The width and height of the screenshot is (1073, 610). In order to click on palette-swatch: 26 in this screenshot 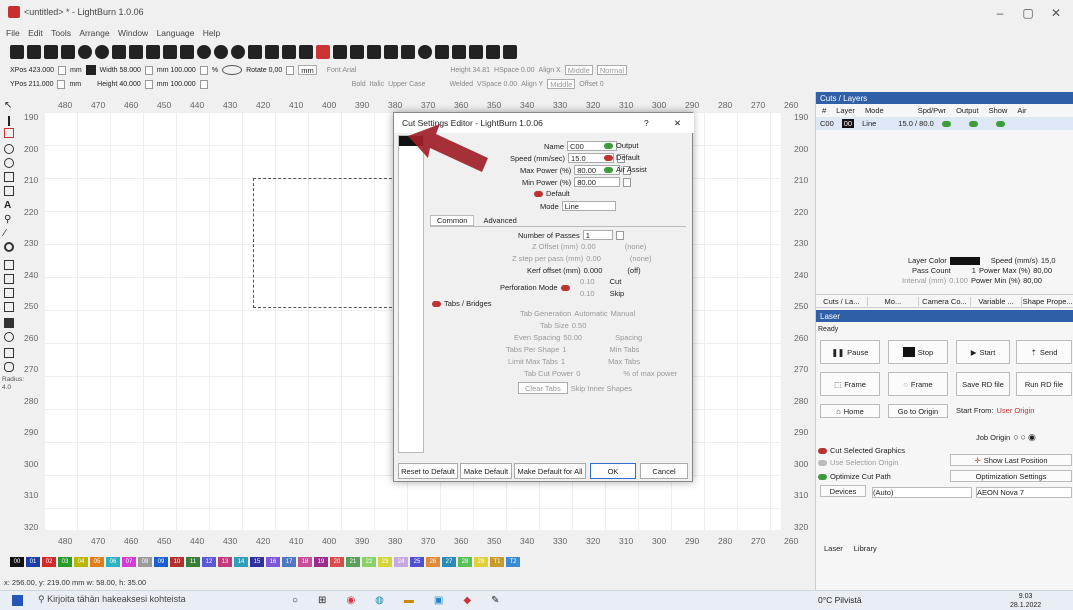, I will do `click(433, 562)`.